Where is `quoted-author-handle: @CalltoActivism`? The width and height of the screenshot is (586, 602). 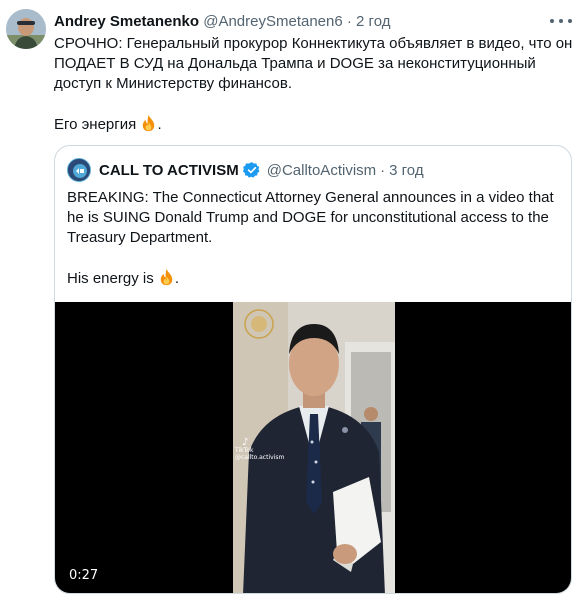 quoted-author-handle: @CalltoActivism is located at coordinates (321, 170).